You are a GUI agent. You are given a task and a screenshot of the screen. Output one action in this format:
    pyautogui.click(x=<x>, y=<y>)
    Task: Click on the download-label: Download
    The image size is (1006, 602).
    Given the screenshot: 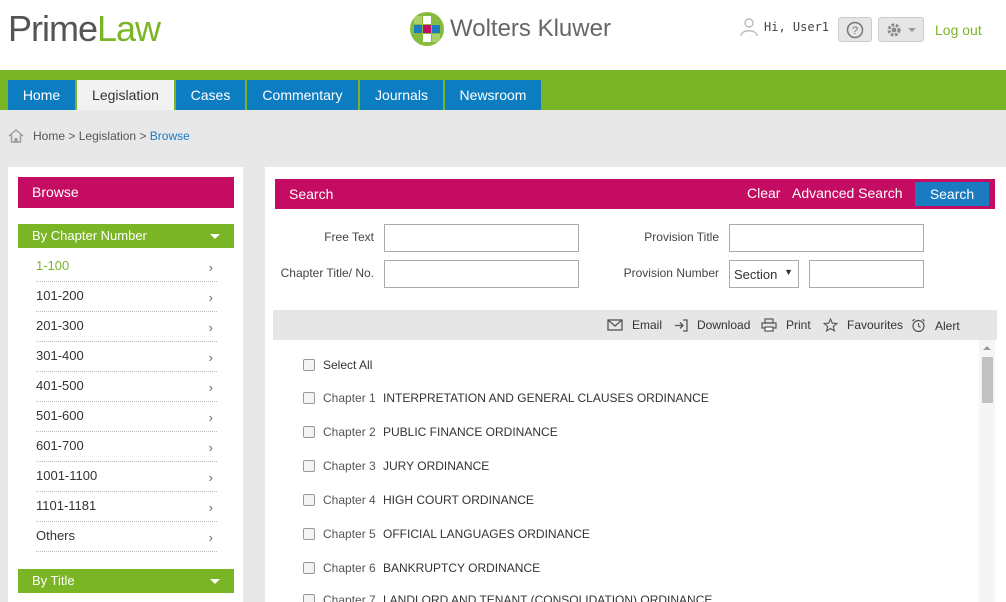 What is the action you would take?
    pyautogui.click(x=724, y=325)
    